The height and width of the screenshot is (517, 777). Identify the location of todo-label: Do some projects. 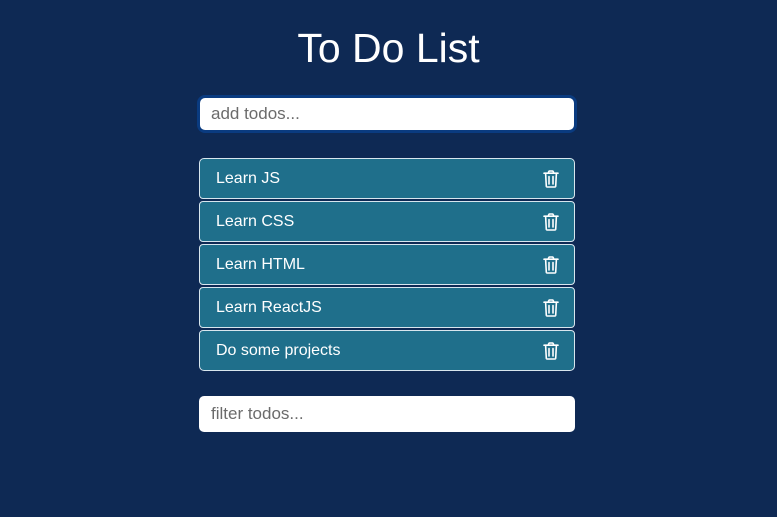
(278, 350).